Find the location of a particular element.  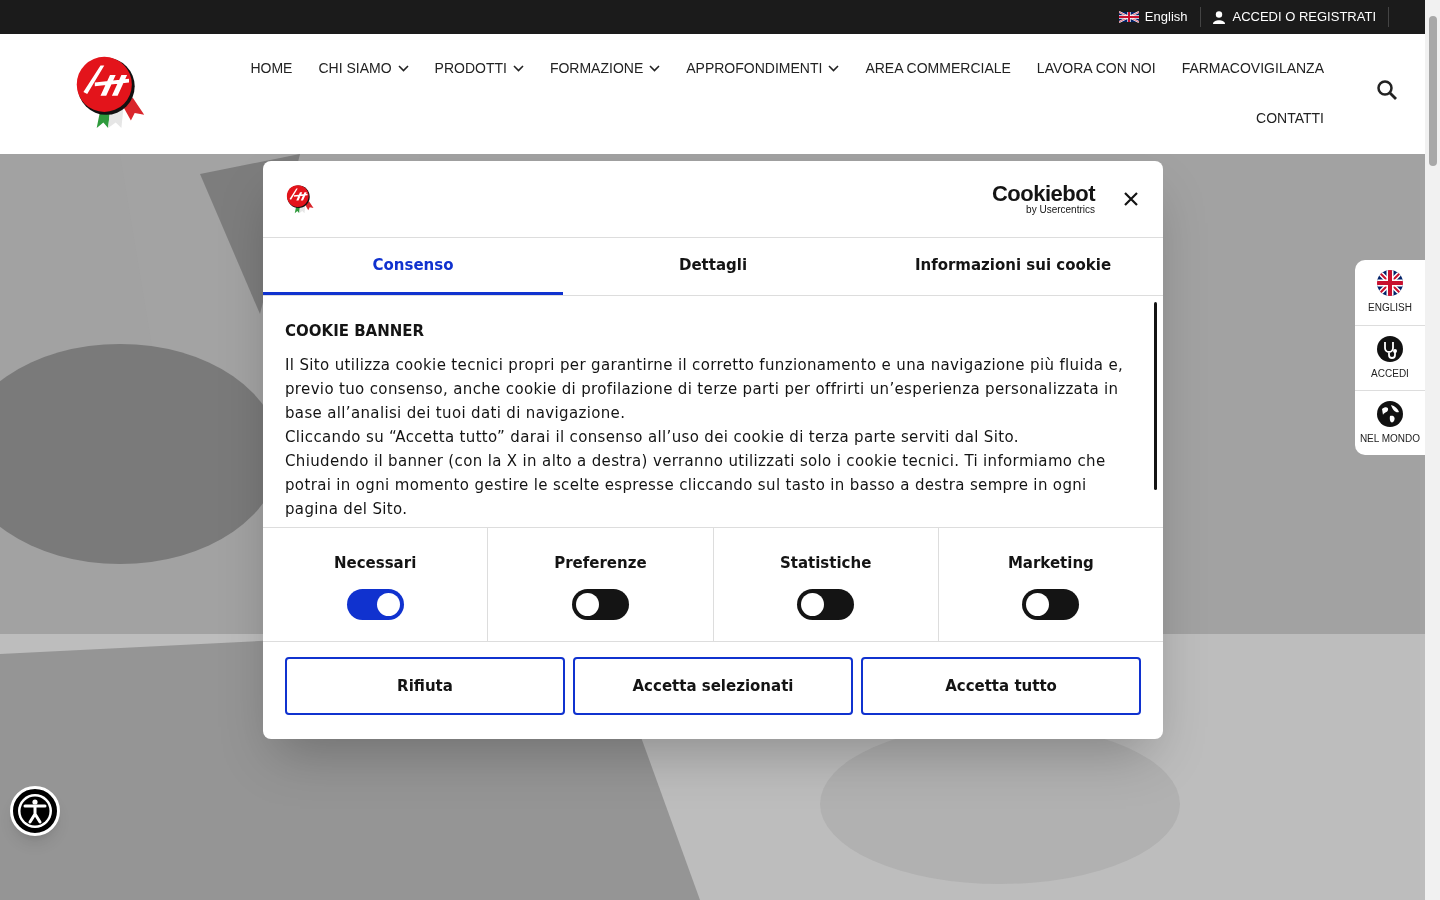

logo is located at coordinates (300, 199).